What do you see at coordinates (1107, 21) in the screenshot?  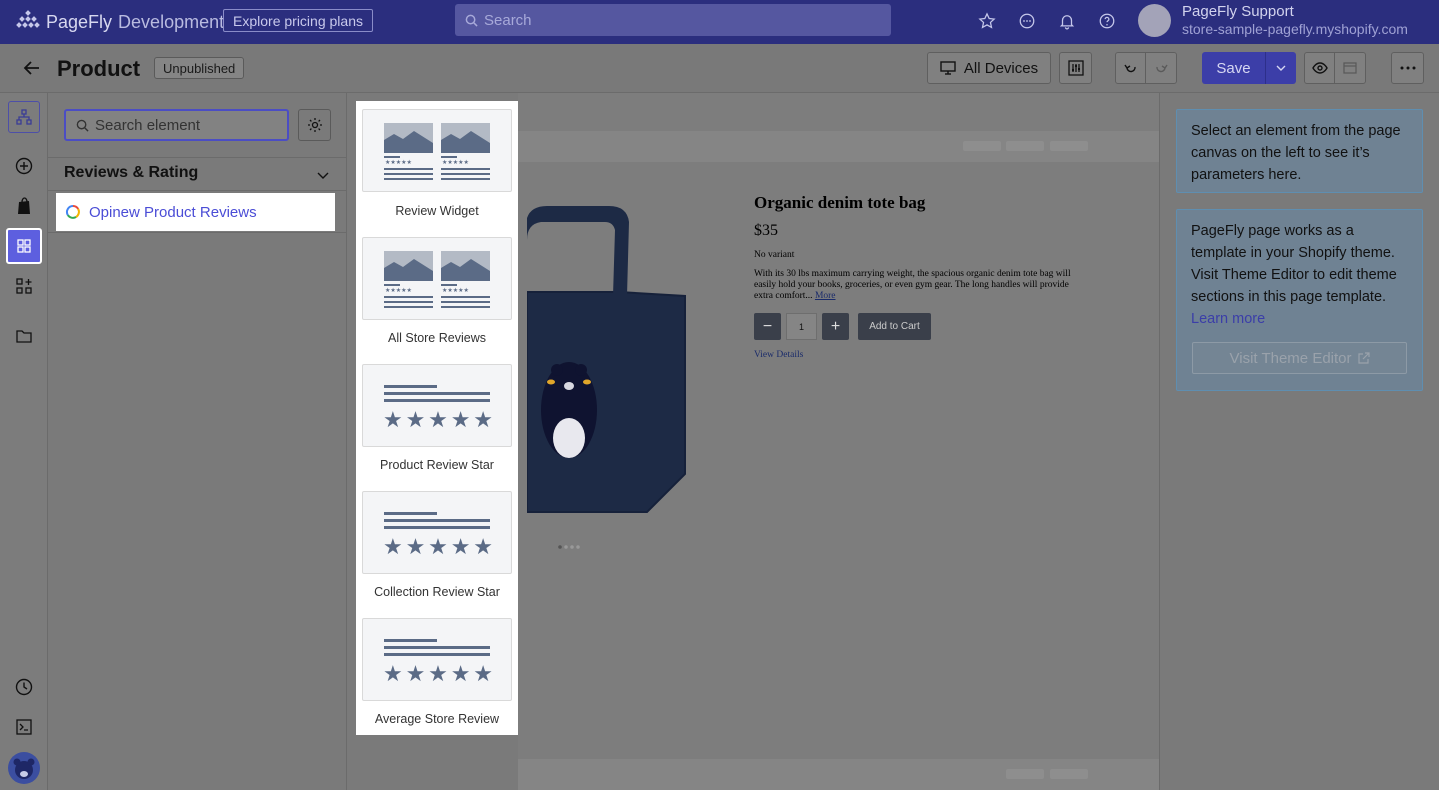 I see `help-icon` at bounding box center [1107, 21].